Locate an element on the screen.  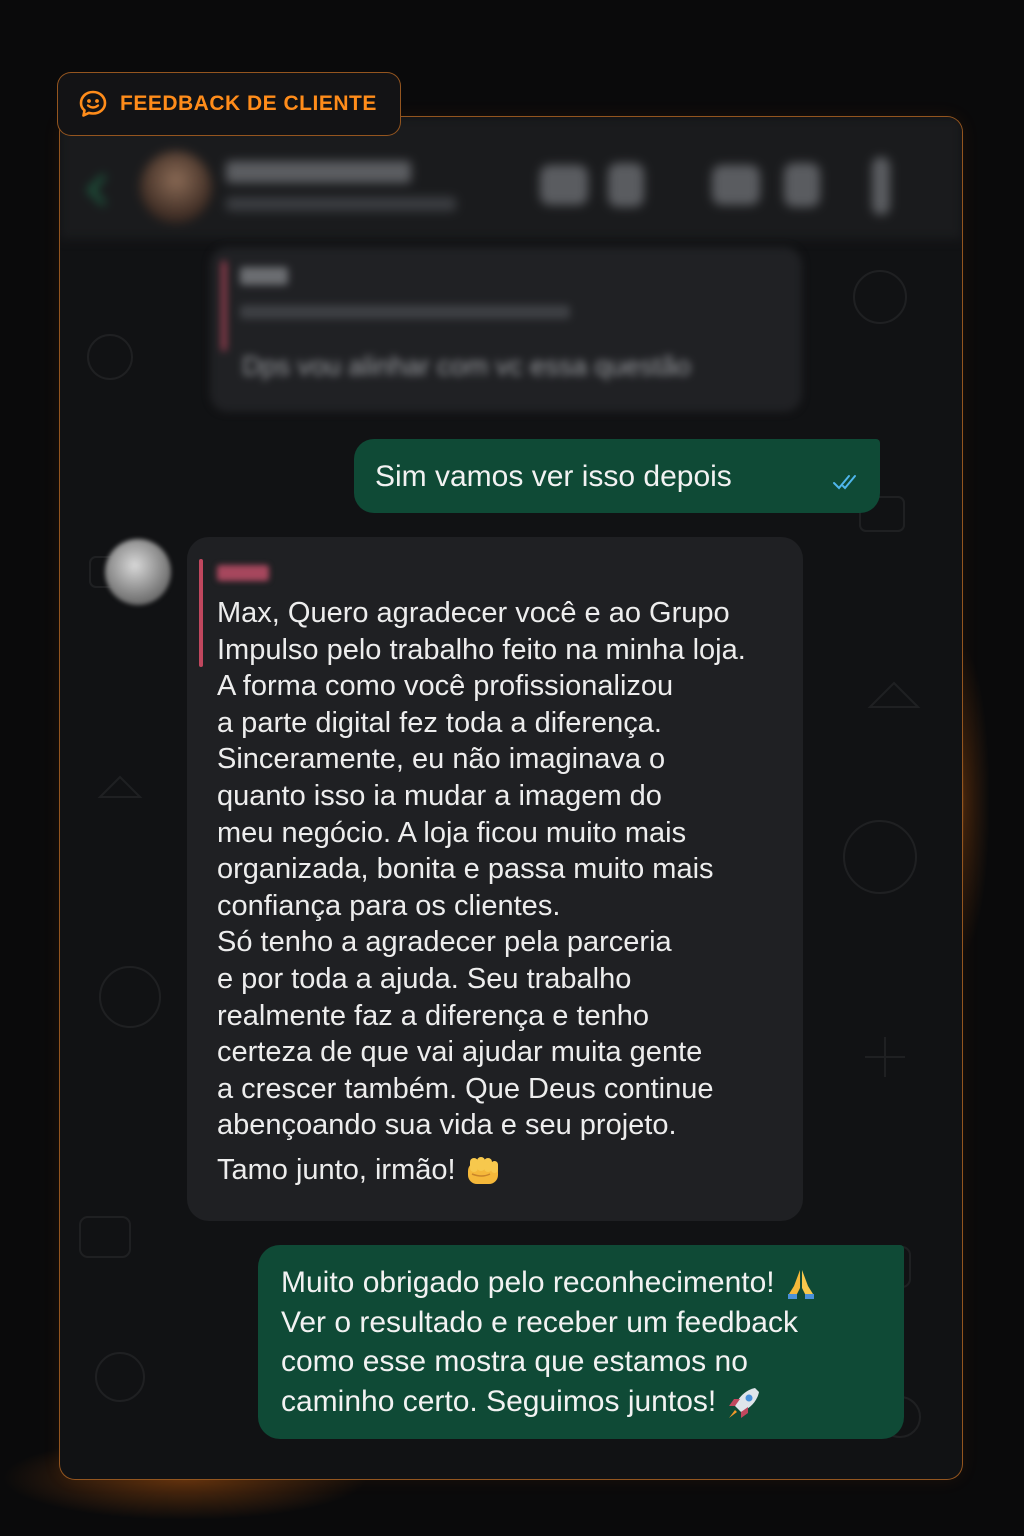
message-line: Muito obrigado pelo reconhecimento! is located at coordinates (592, 1283).